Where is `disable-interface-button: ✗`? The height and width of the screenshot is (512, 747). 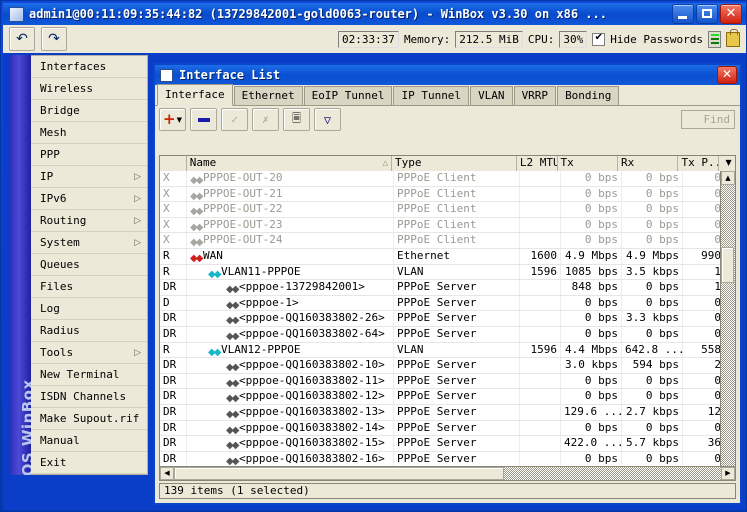 disable-interface-button: ✗ is located at coordinates (265, 119).